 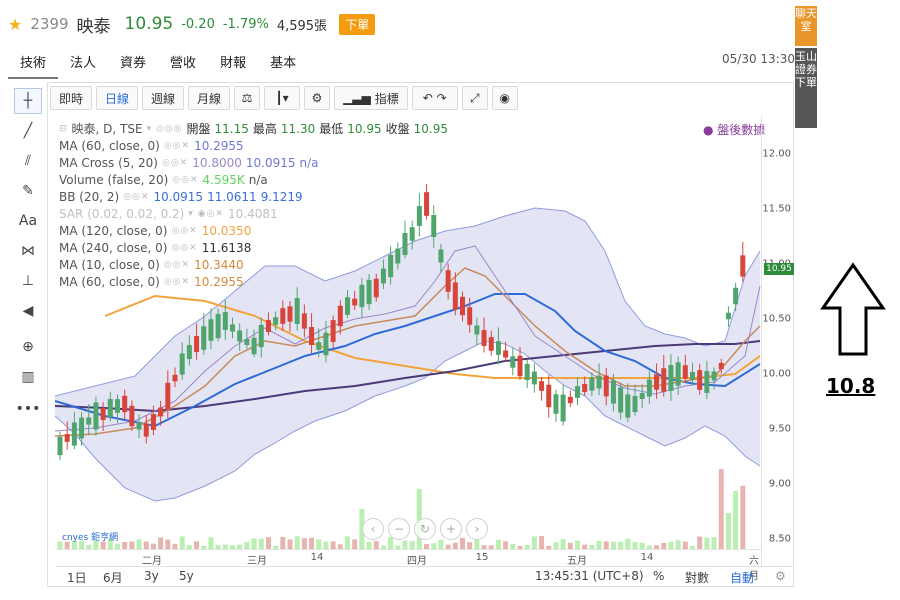 What do you see at coordinates (283, 64) in the screenshot?
I see `tab-fundamentals: 基本` at bounding box center [283, 64].